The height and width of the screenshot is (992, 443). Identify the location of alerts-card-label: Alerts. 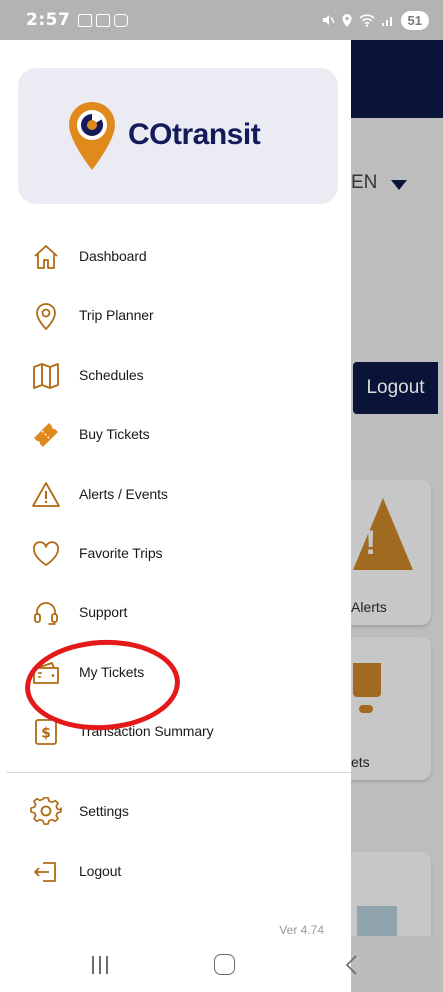
(369, 607).